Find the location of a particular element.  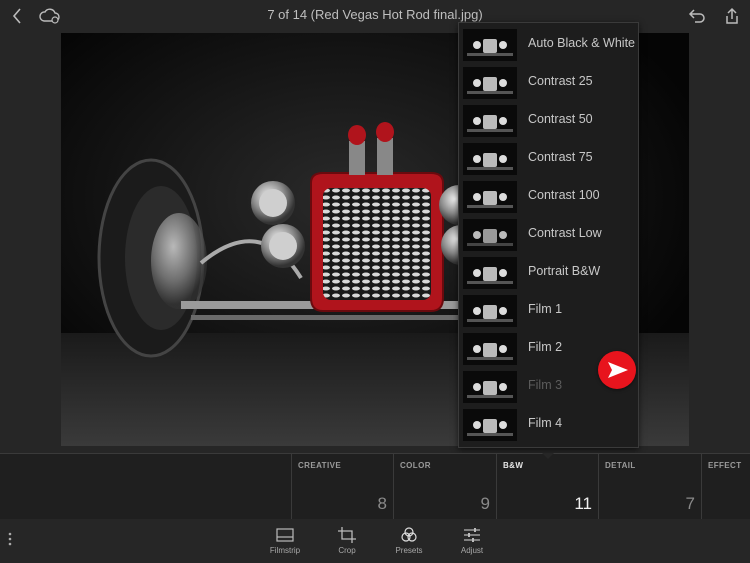

presets-icon is located at coordinates (409, 534).